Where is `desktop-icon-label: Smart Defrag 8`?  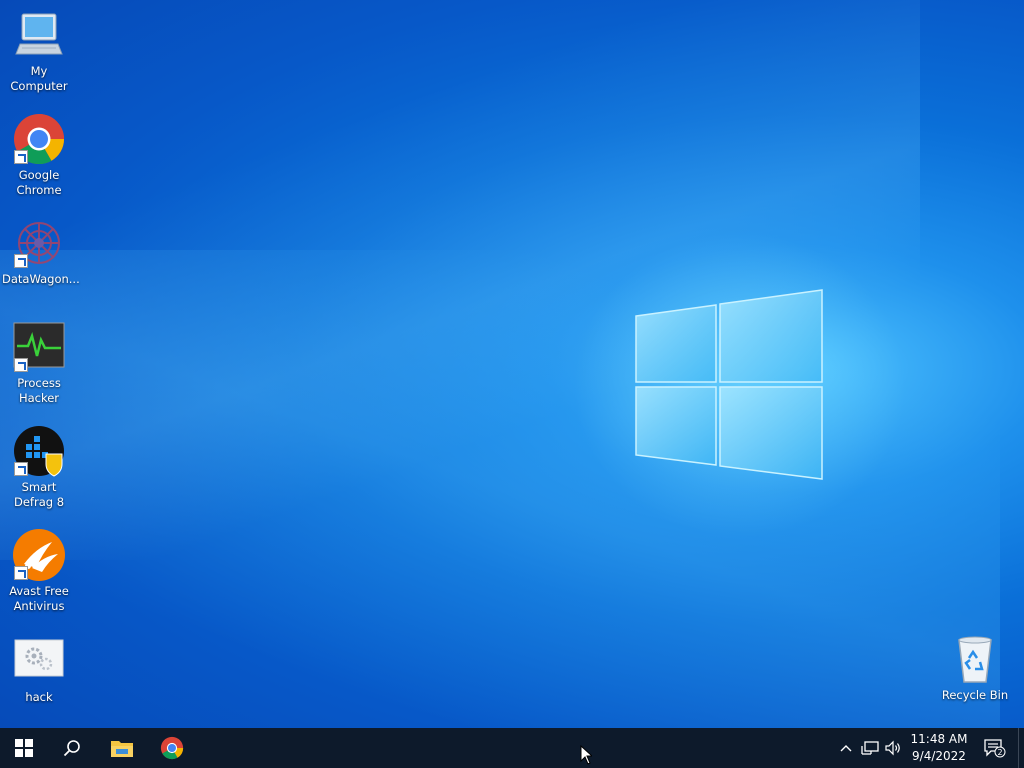 desktop-icon-label: Smart Defrag 8 is located at coordinates (39, 494).